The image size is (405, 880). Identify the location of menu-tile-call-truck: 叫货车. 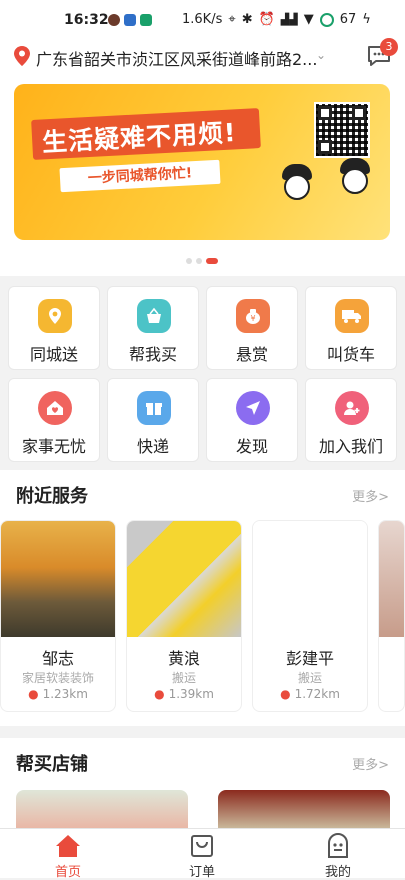
(351, 328).